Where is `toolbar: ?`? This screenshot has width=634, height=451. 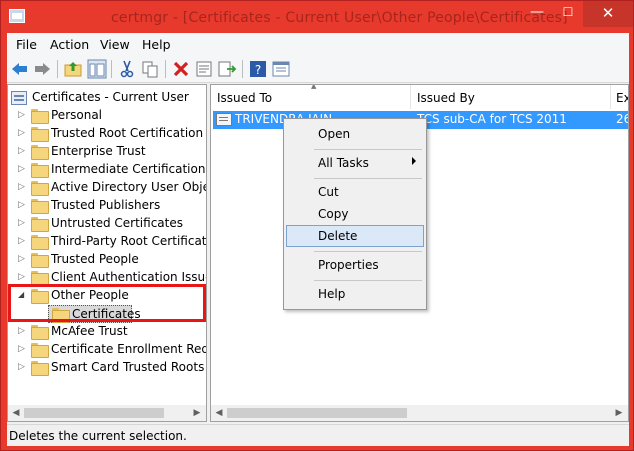
toolbar: ? is located at coordinates (318, 69).